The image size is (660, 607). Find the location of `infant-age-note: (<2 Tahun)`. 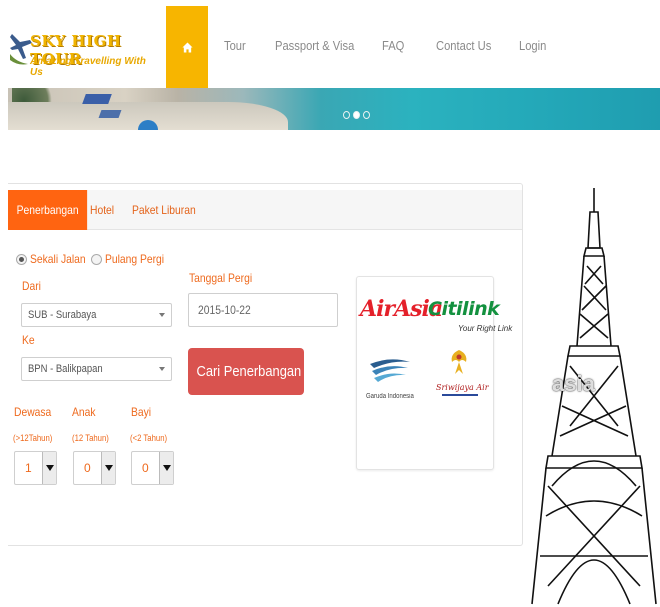

infant-age-note: (<2 Tahun) is located at coordinates (149, 438).